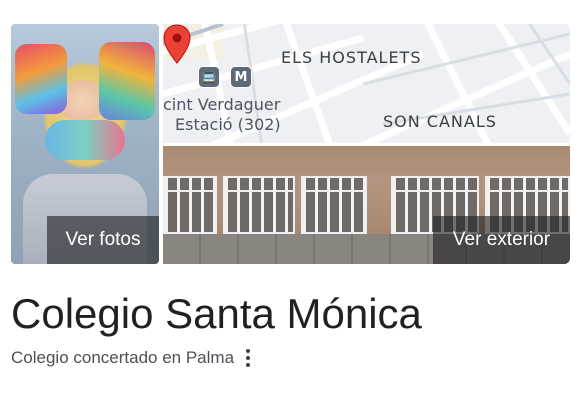 Image resolution: width=579 pixels, height=403 pixels. What do you see at coordinates (248, 358) in the screenshot?
I see `more-vert-icon` at bounding box center [248, 358].